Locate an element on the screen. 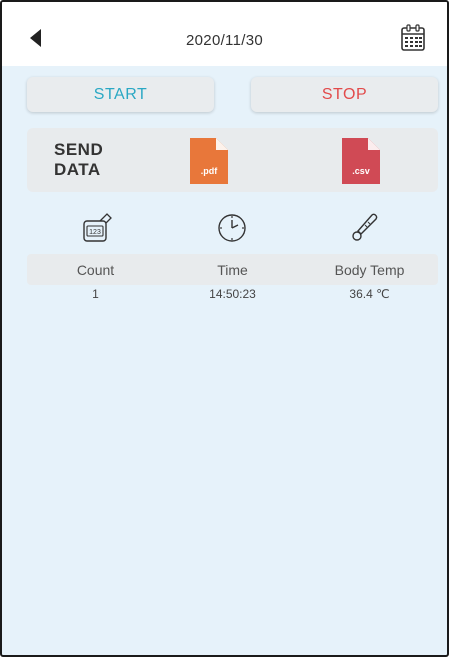 This screenshot has width=449, height=657. clock-icon is located at coordinates (232, 228).